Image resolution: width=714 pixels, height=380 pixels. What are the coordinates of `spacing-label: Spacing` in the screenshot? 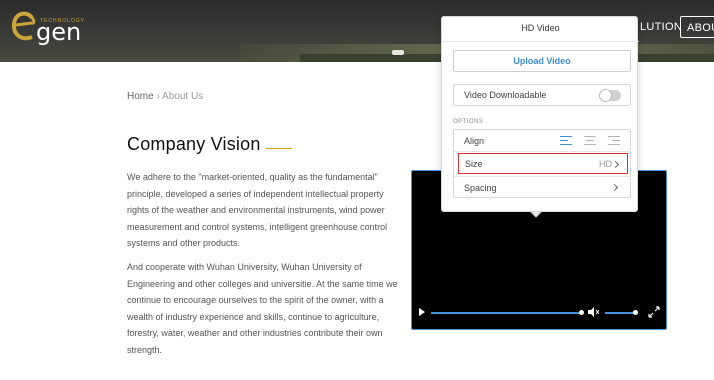 It's located at (480, 188).